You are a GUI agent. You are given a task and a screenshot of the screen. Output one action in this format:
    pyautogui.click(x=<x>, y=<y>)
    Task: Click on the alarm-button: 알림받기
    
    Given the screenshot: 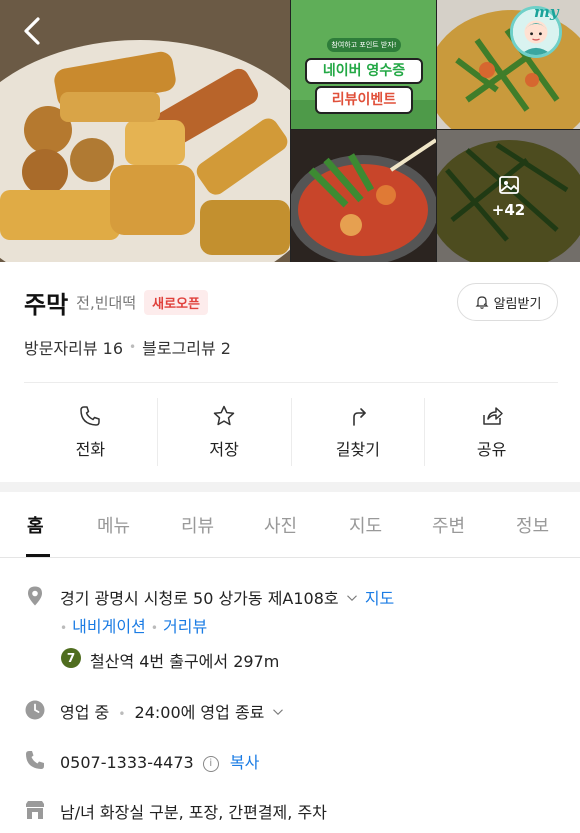 What is the action you would take?
    pyautogui.click(x=507, y=302)
    